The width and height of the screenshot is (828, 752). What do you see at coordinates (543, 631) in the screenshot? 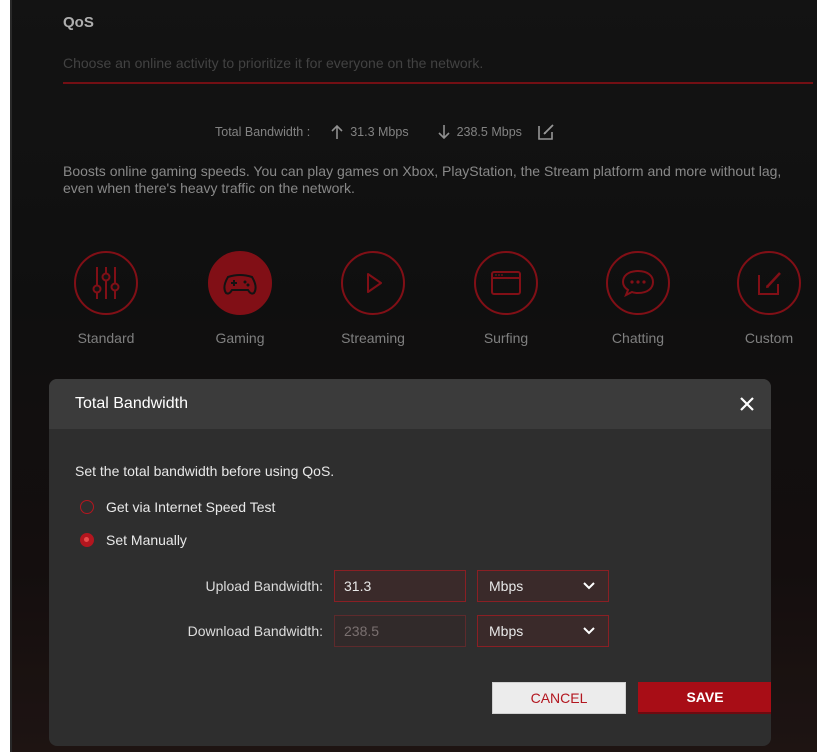
I see `download-unit-select: Mbps` at bounding box center [543, 631].